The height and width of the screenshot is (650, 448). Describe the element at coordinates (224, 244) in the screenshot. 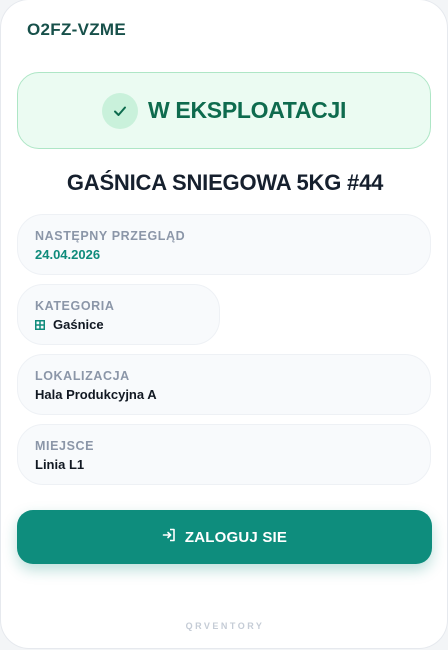

I see `next-inspection-field: NASTĘPNY PRZEGLĄD 24.04.2026` at that location.